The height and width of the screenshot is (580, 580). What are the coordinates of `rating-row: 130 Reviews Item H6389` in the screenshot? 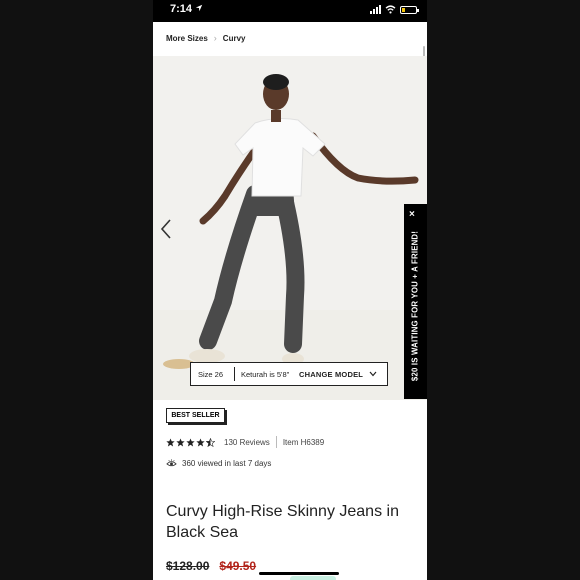 It's located at (245, 442).